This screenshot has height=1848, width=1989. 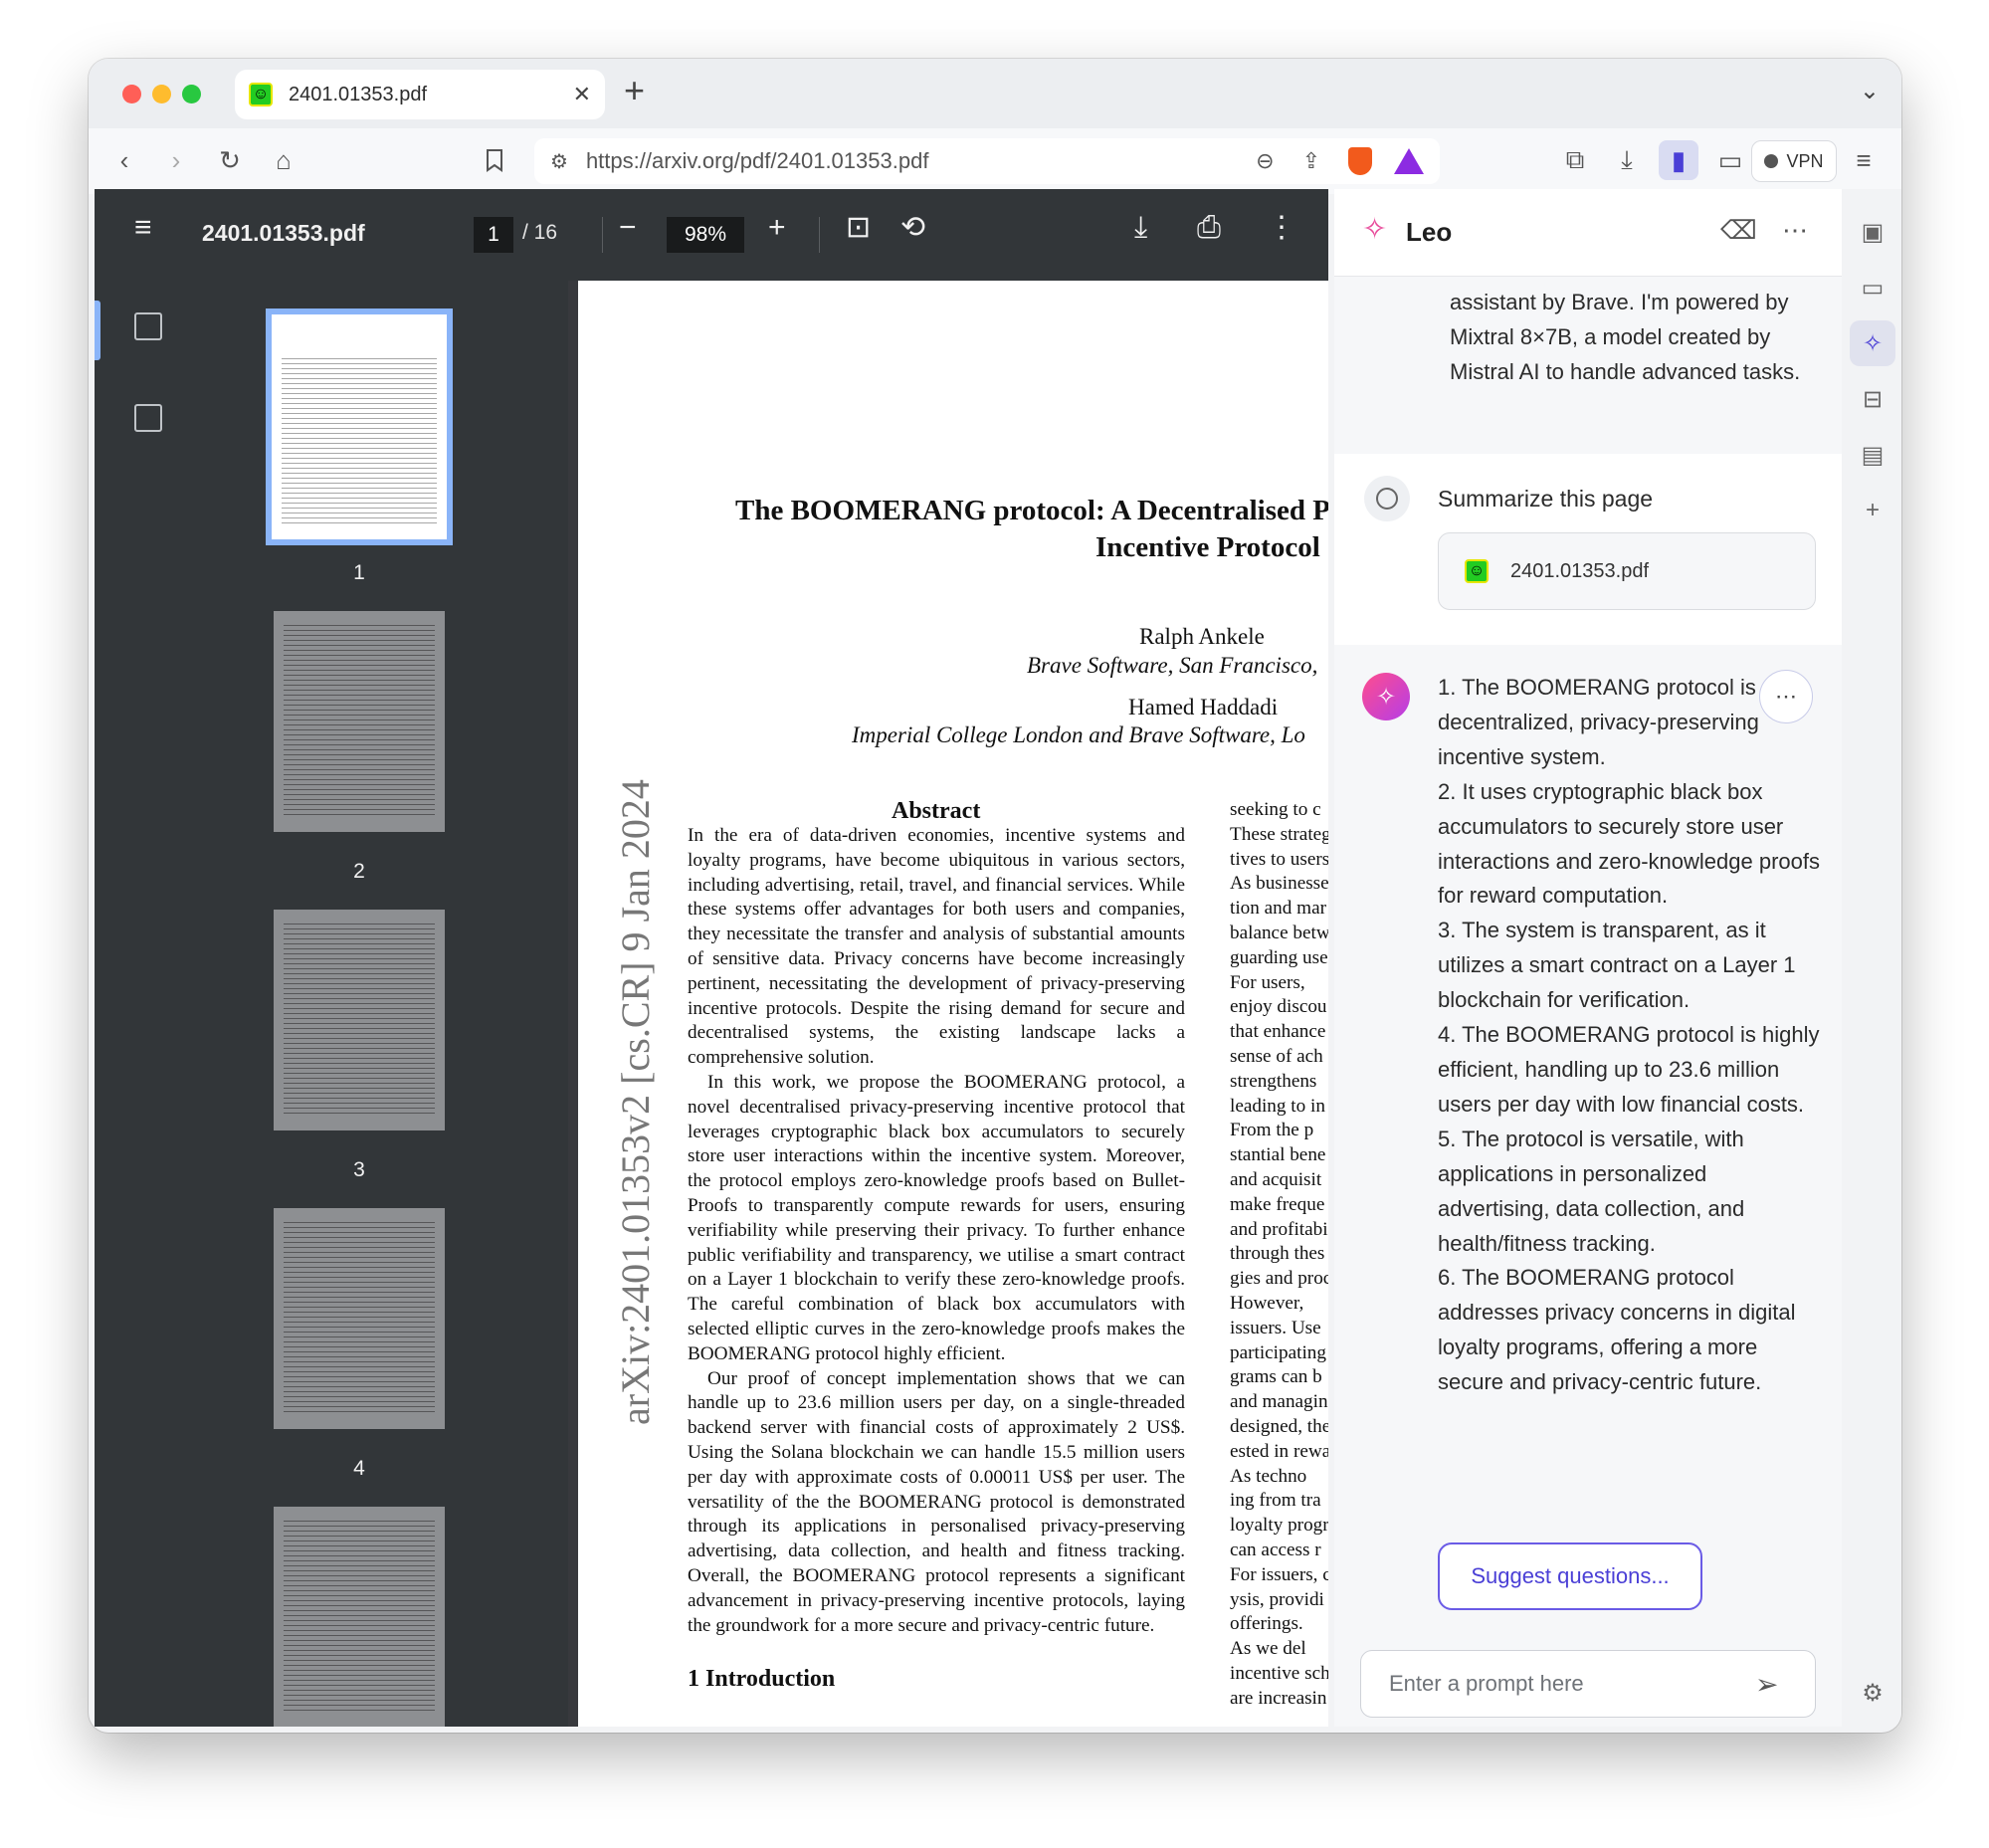 What do you see at coordinates (921, 161) in the screenshot?
I see `url-text: https://arxiv.org/pdf/2401.01353.pdf` at bounding box center [921, 161].